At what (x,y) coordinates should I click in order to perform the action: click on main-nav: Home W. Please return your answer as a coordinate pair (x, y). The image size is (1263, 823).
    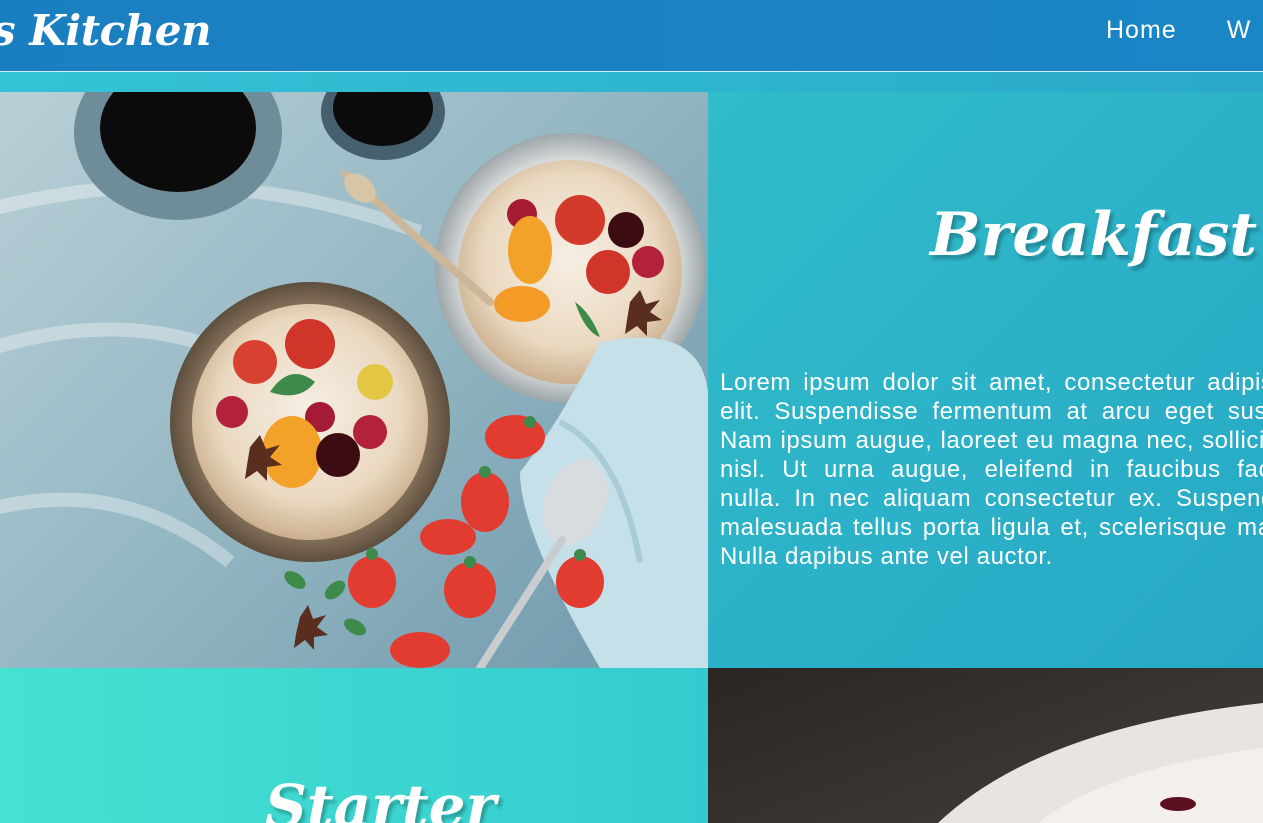
    Looking at the image, I should click on (1178, 30).